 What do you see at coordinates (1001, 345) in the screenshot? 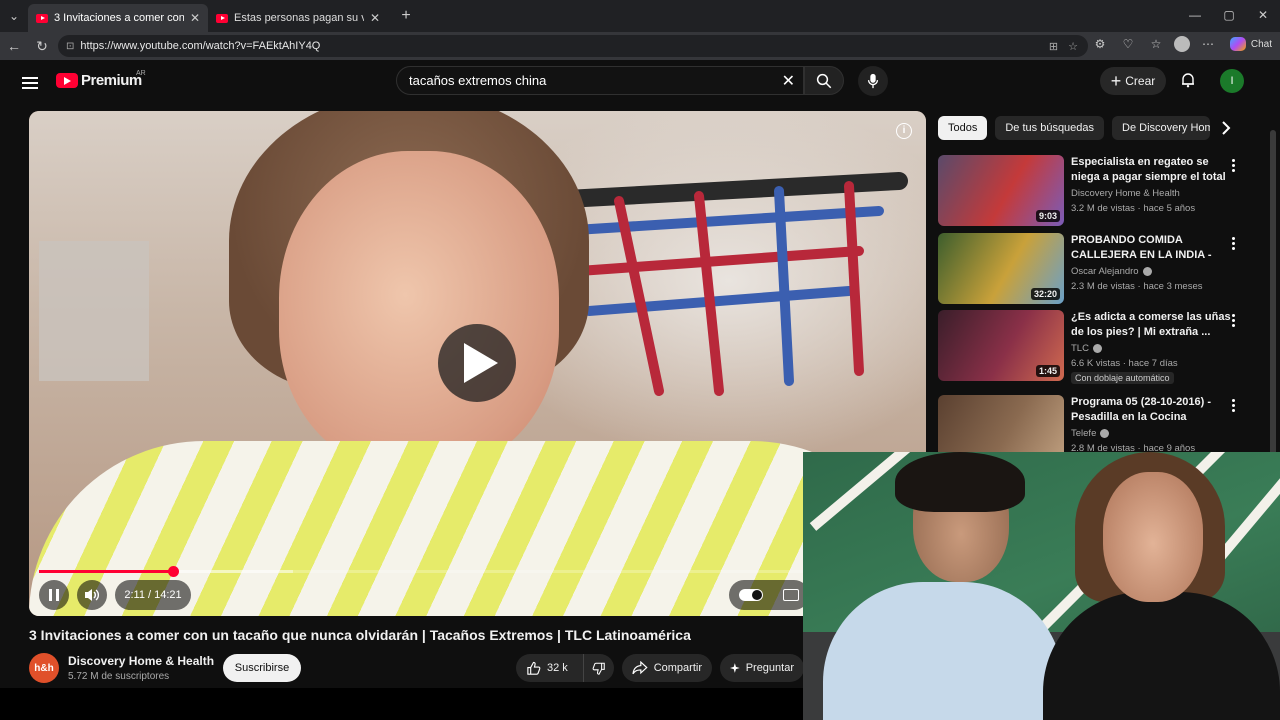
I see `video-thumbnail: 1:45` at bounding box center [1001, 345].